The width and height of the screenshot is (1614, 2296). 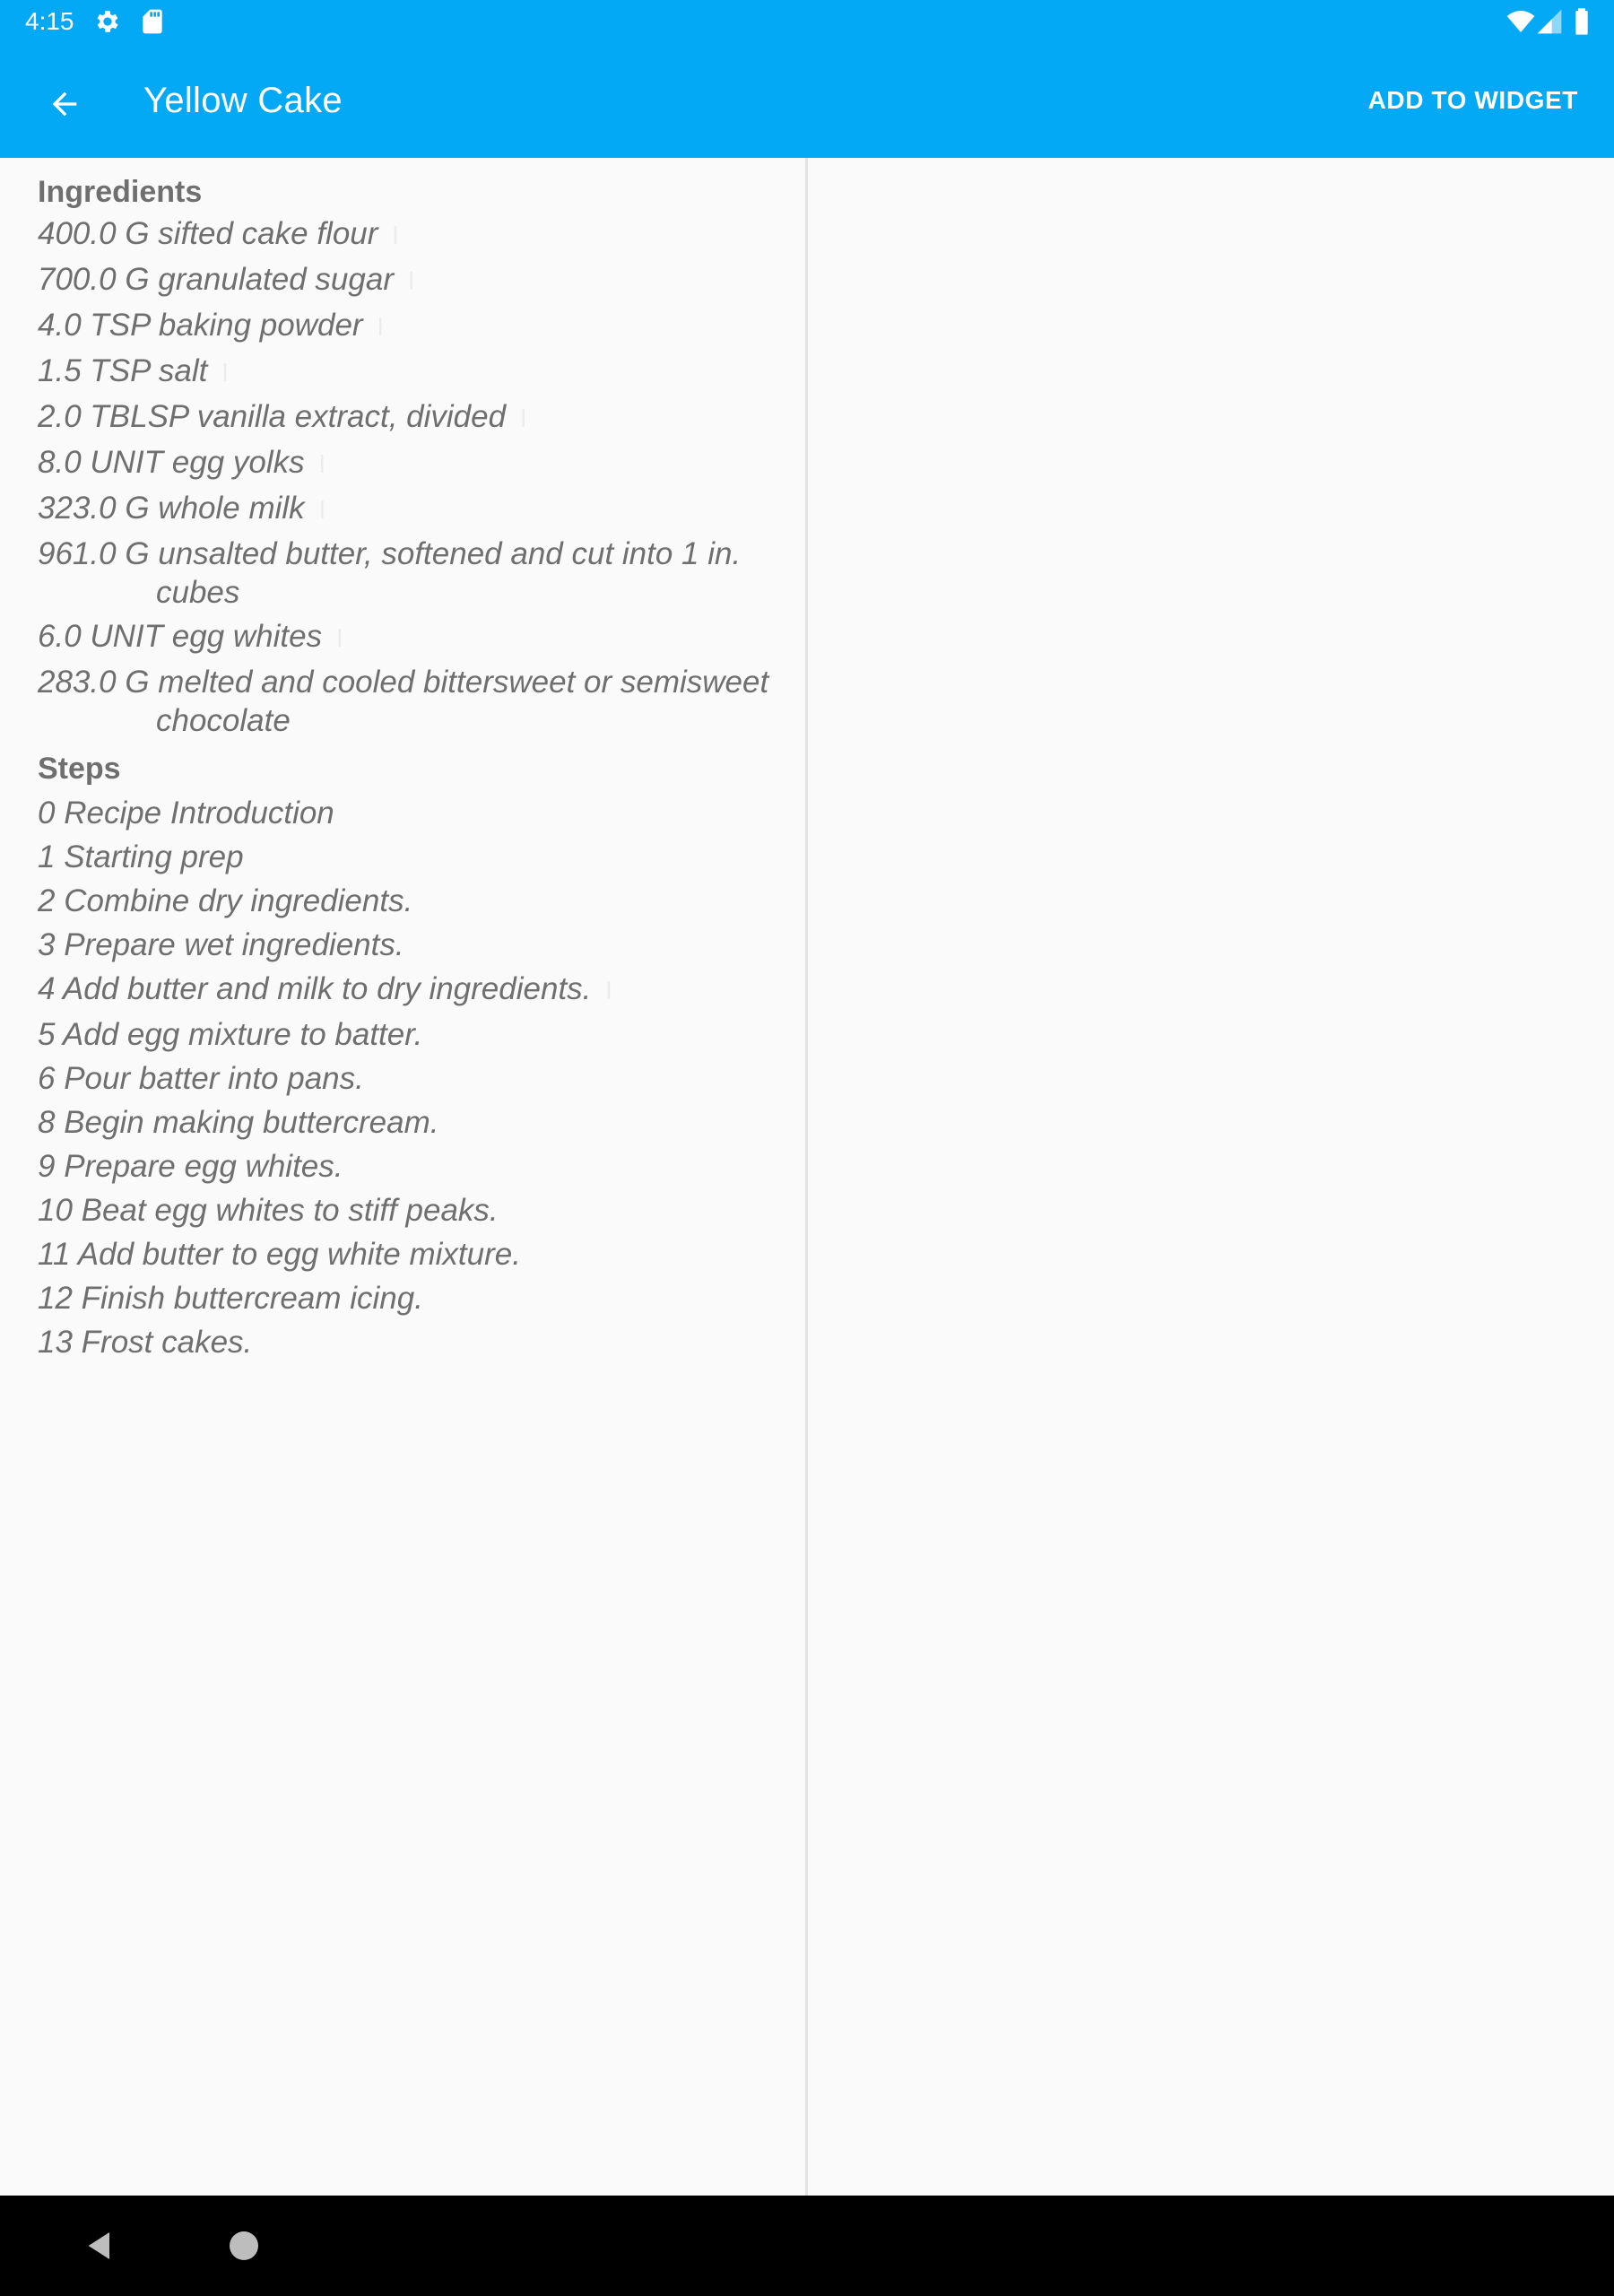 What do you see at coordinates (414, 1342) in the screenshot?
I see `step-item-13: 13 Frost cakes.` at bounding box center [414, 1342].